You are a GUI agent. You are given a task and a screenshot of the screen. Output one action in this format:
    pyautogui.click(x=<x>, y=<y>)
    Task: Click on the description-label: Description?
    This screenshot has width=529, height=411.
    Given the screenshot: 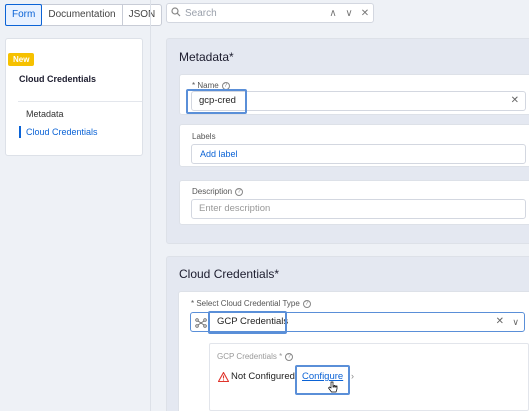 What is the action you would take?
    pyautogui.click(x=218, y=191)
    